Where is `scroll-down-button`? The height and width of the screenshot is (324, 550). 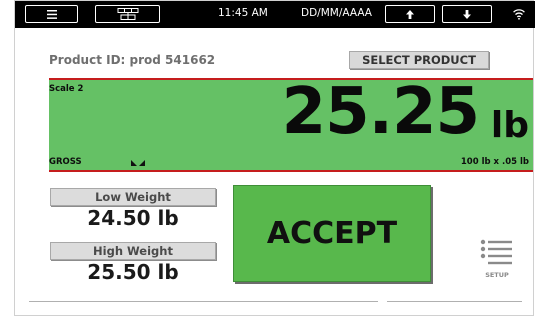
scroll-down-button is located at coordinates (467, 14).